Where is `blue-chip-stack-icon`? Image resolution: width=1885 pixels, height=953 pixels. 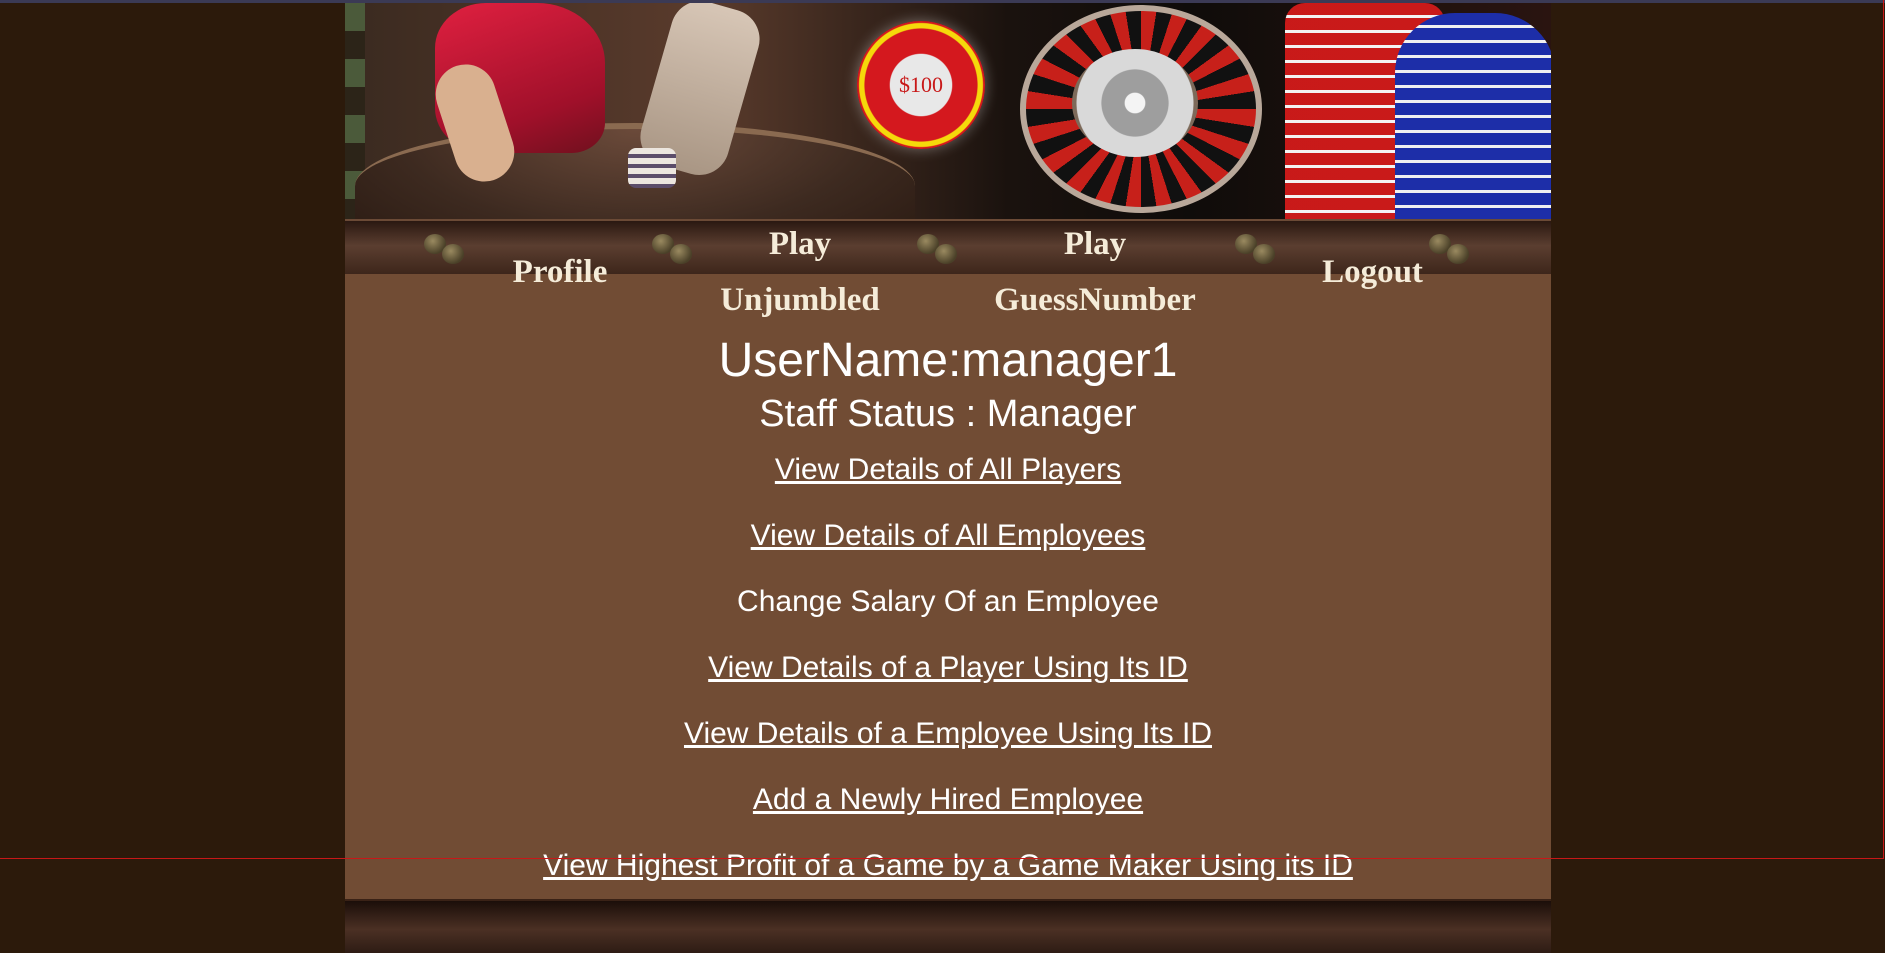 blue-chip-stack-icon is located at coordinates (1473, 116).